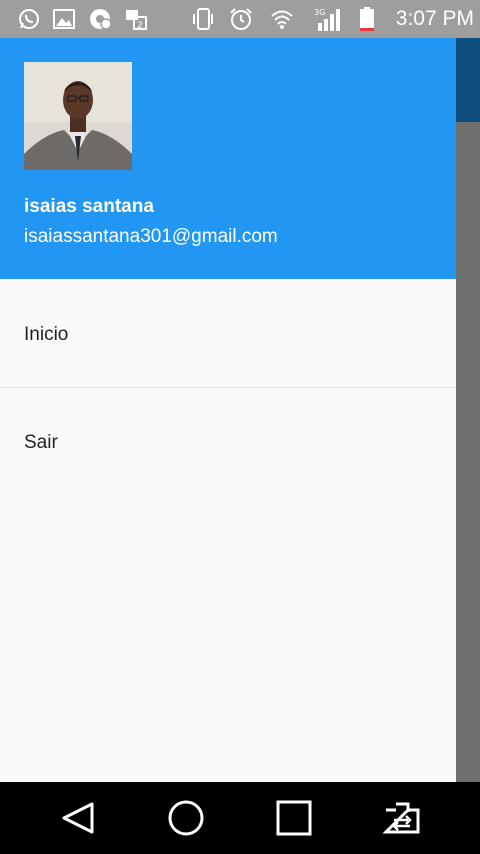 The image size is (480, 854). What do you see at coordinates (434, 18) in the screenshot?
I see `status-time: 3:07 PM` at bounding box center [434, 18].